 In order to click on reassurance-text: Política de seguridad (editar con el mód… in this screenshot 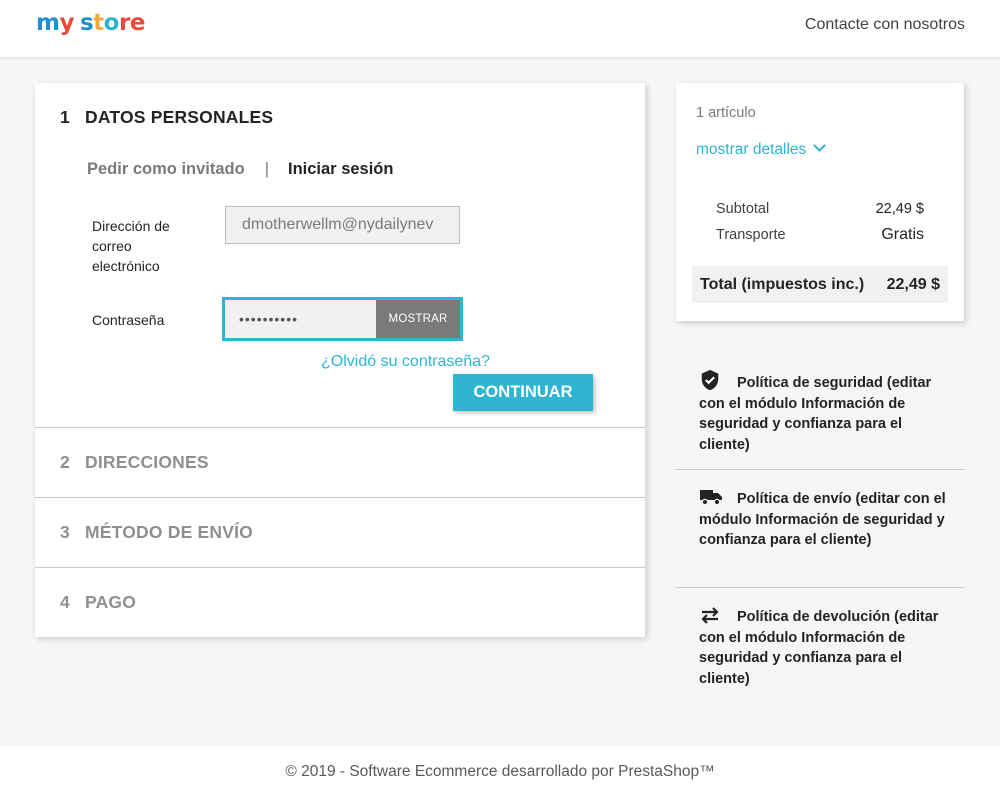, I will do `click(815, 414)`.